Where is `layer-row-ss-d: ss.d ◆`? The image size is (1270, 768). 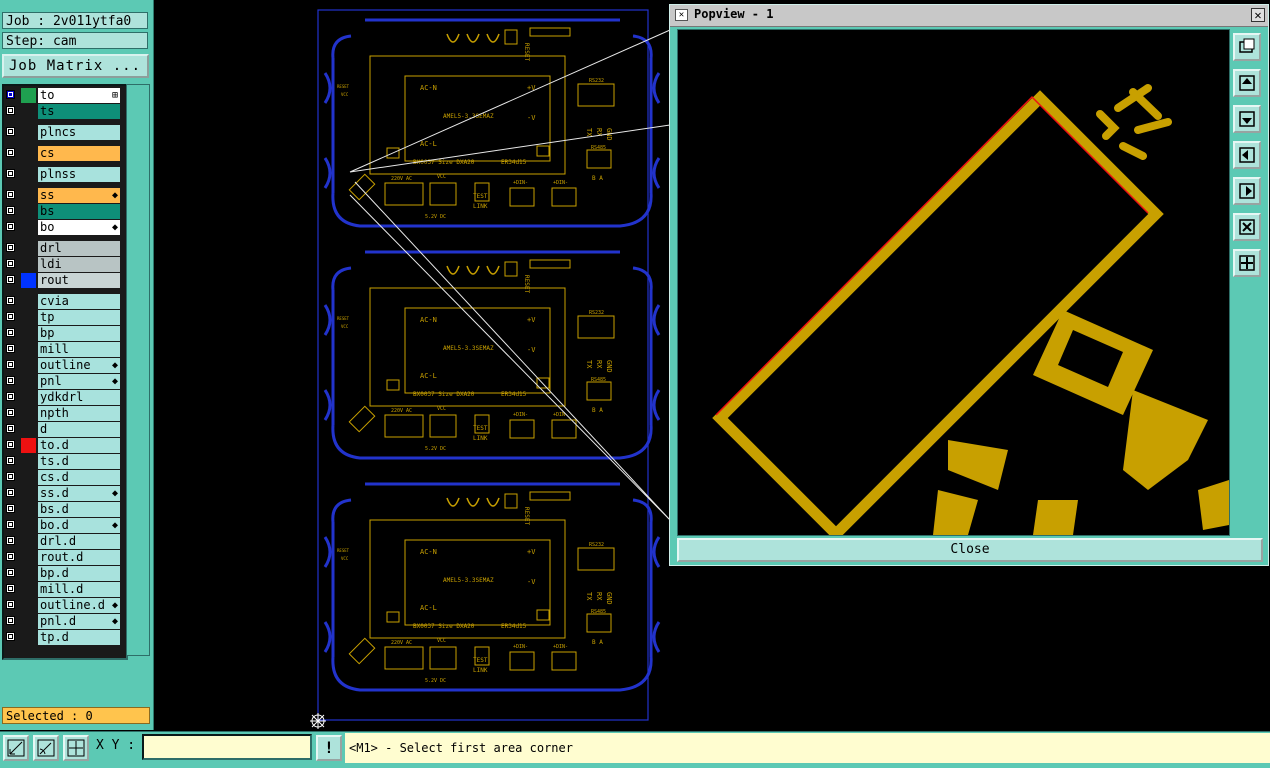 layer-row-ss-d: ss.d ◆ is located at coordinates (61, 493).